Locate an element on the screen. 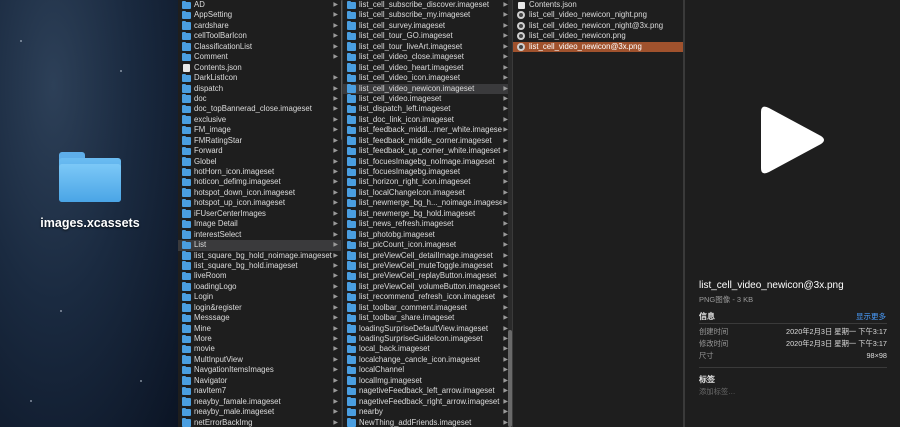 The width and height of the screenshot is (900, 427). column2-item: list_cell_tour_GO.imageset ▶ is located at coordinates (427, 36).